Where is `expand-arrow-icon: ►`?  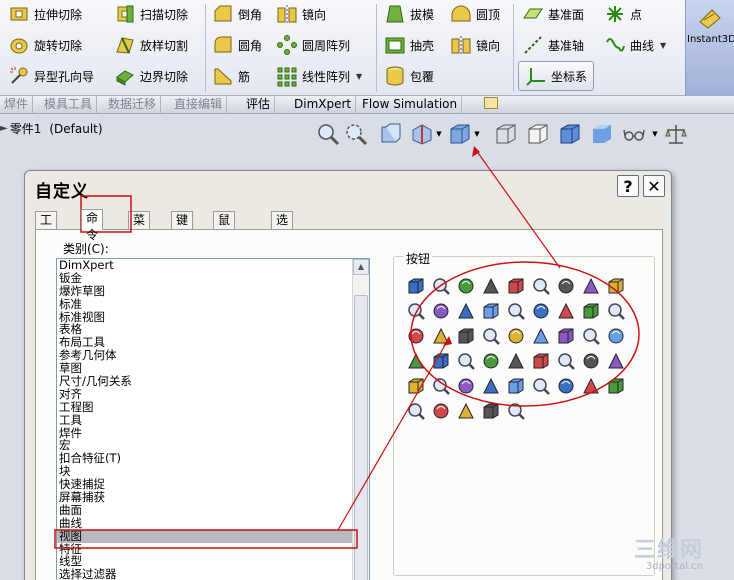
expand-arrow-icon: ► is located at coordinates (4, 128).